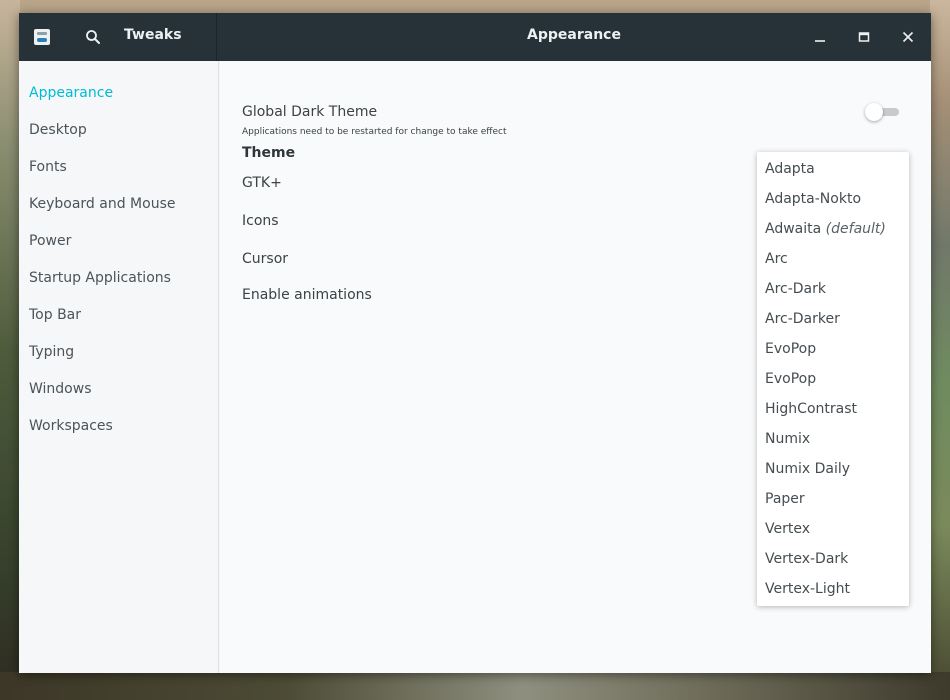 This screenshot has width=950, height=700. I want to click on theme-option-arc: Arc, so click(776, 259).